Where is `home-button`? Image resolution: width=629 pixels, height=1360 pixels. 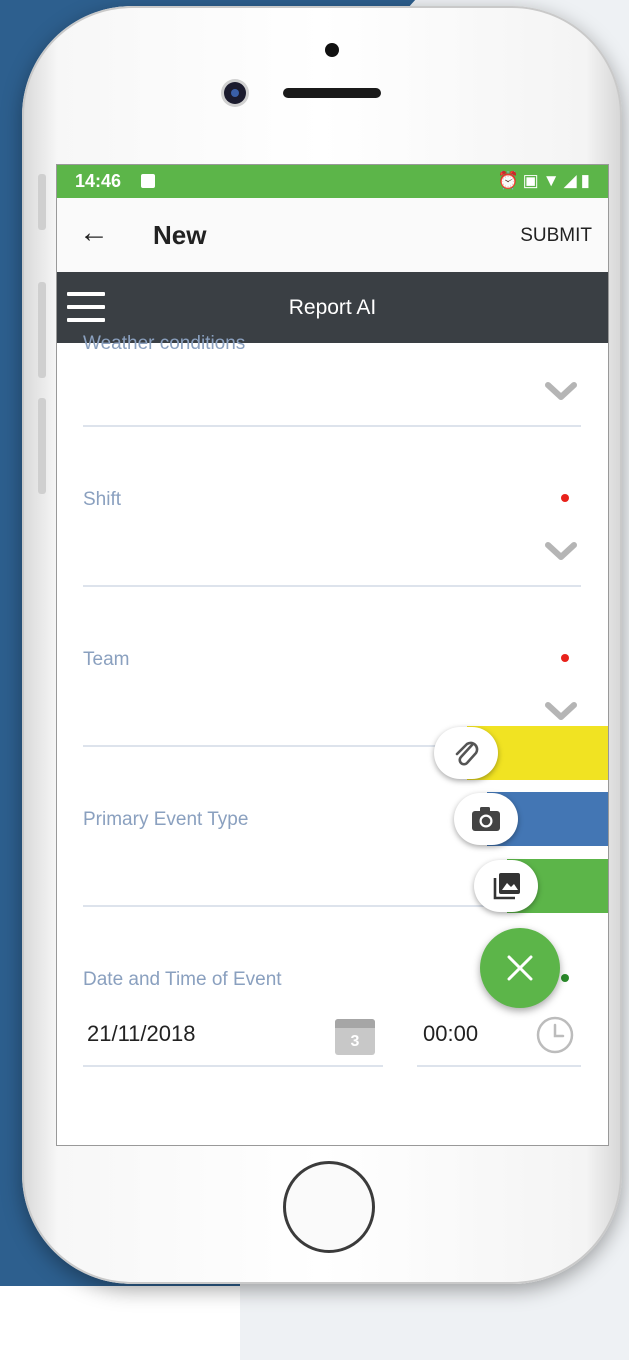
home-button is located at coordinates (329, 1207).